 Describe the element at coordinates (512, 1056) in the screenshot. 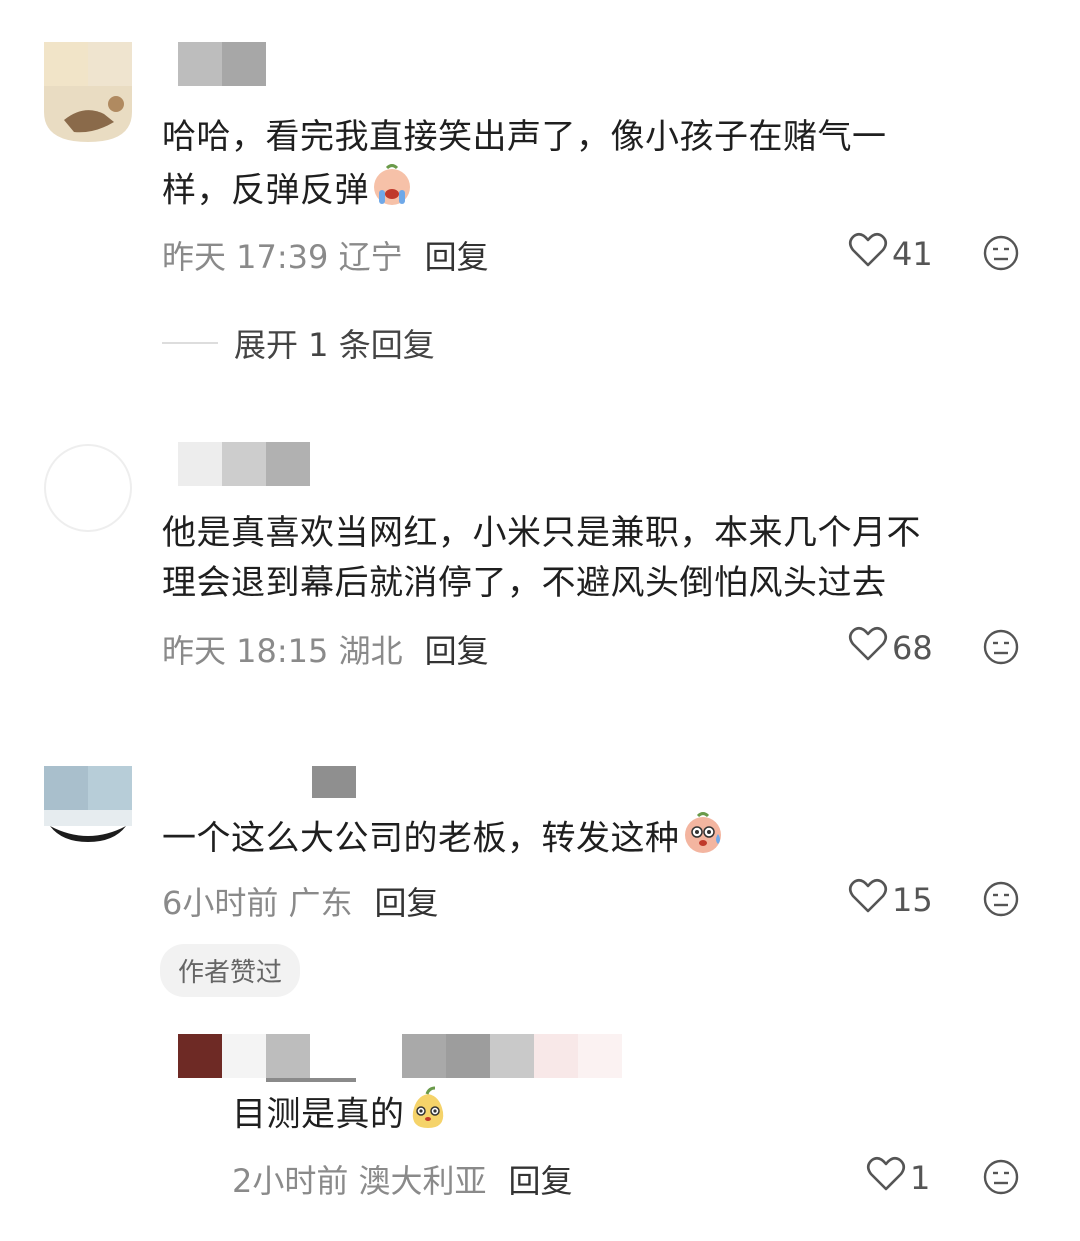

I see `reply-target-mosaic` at that location.